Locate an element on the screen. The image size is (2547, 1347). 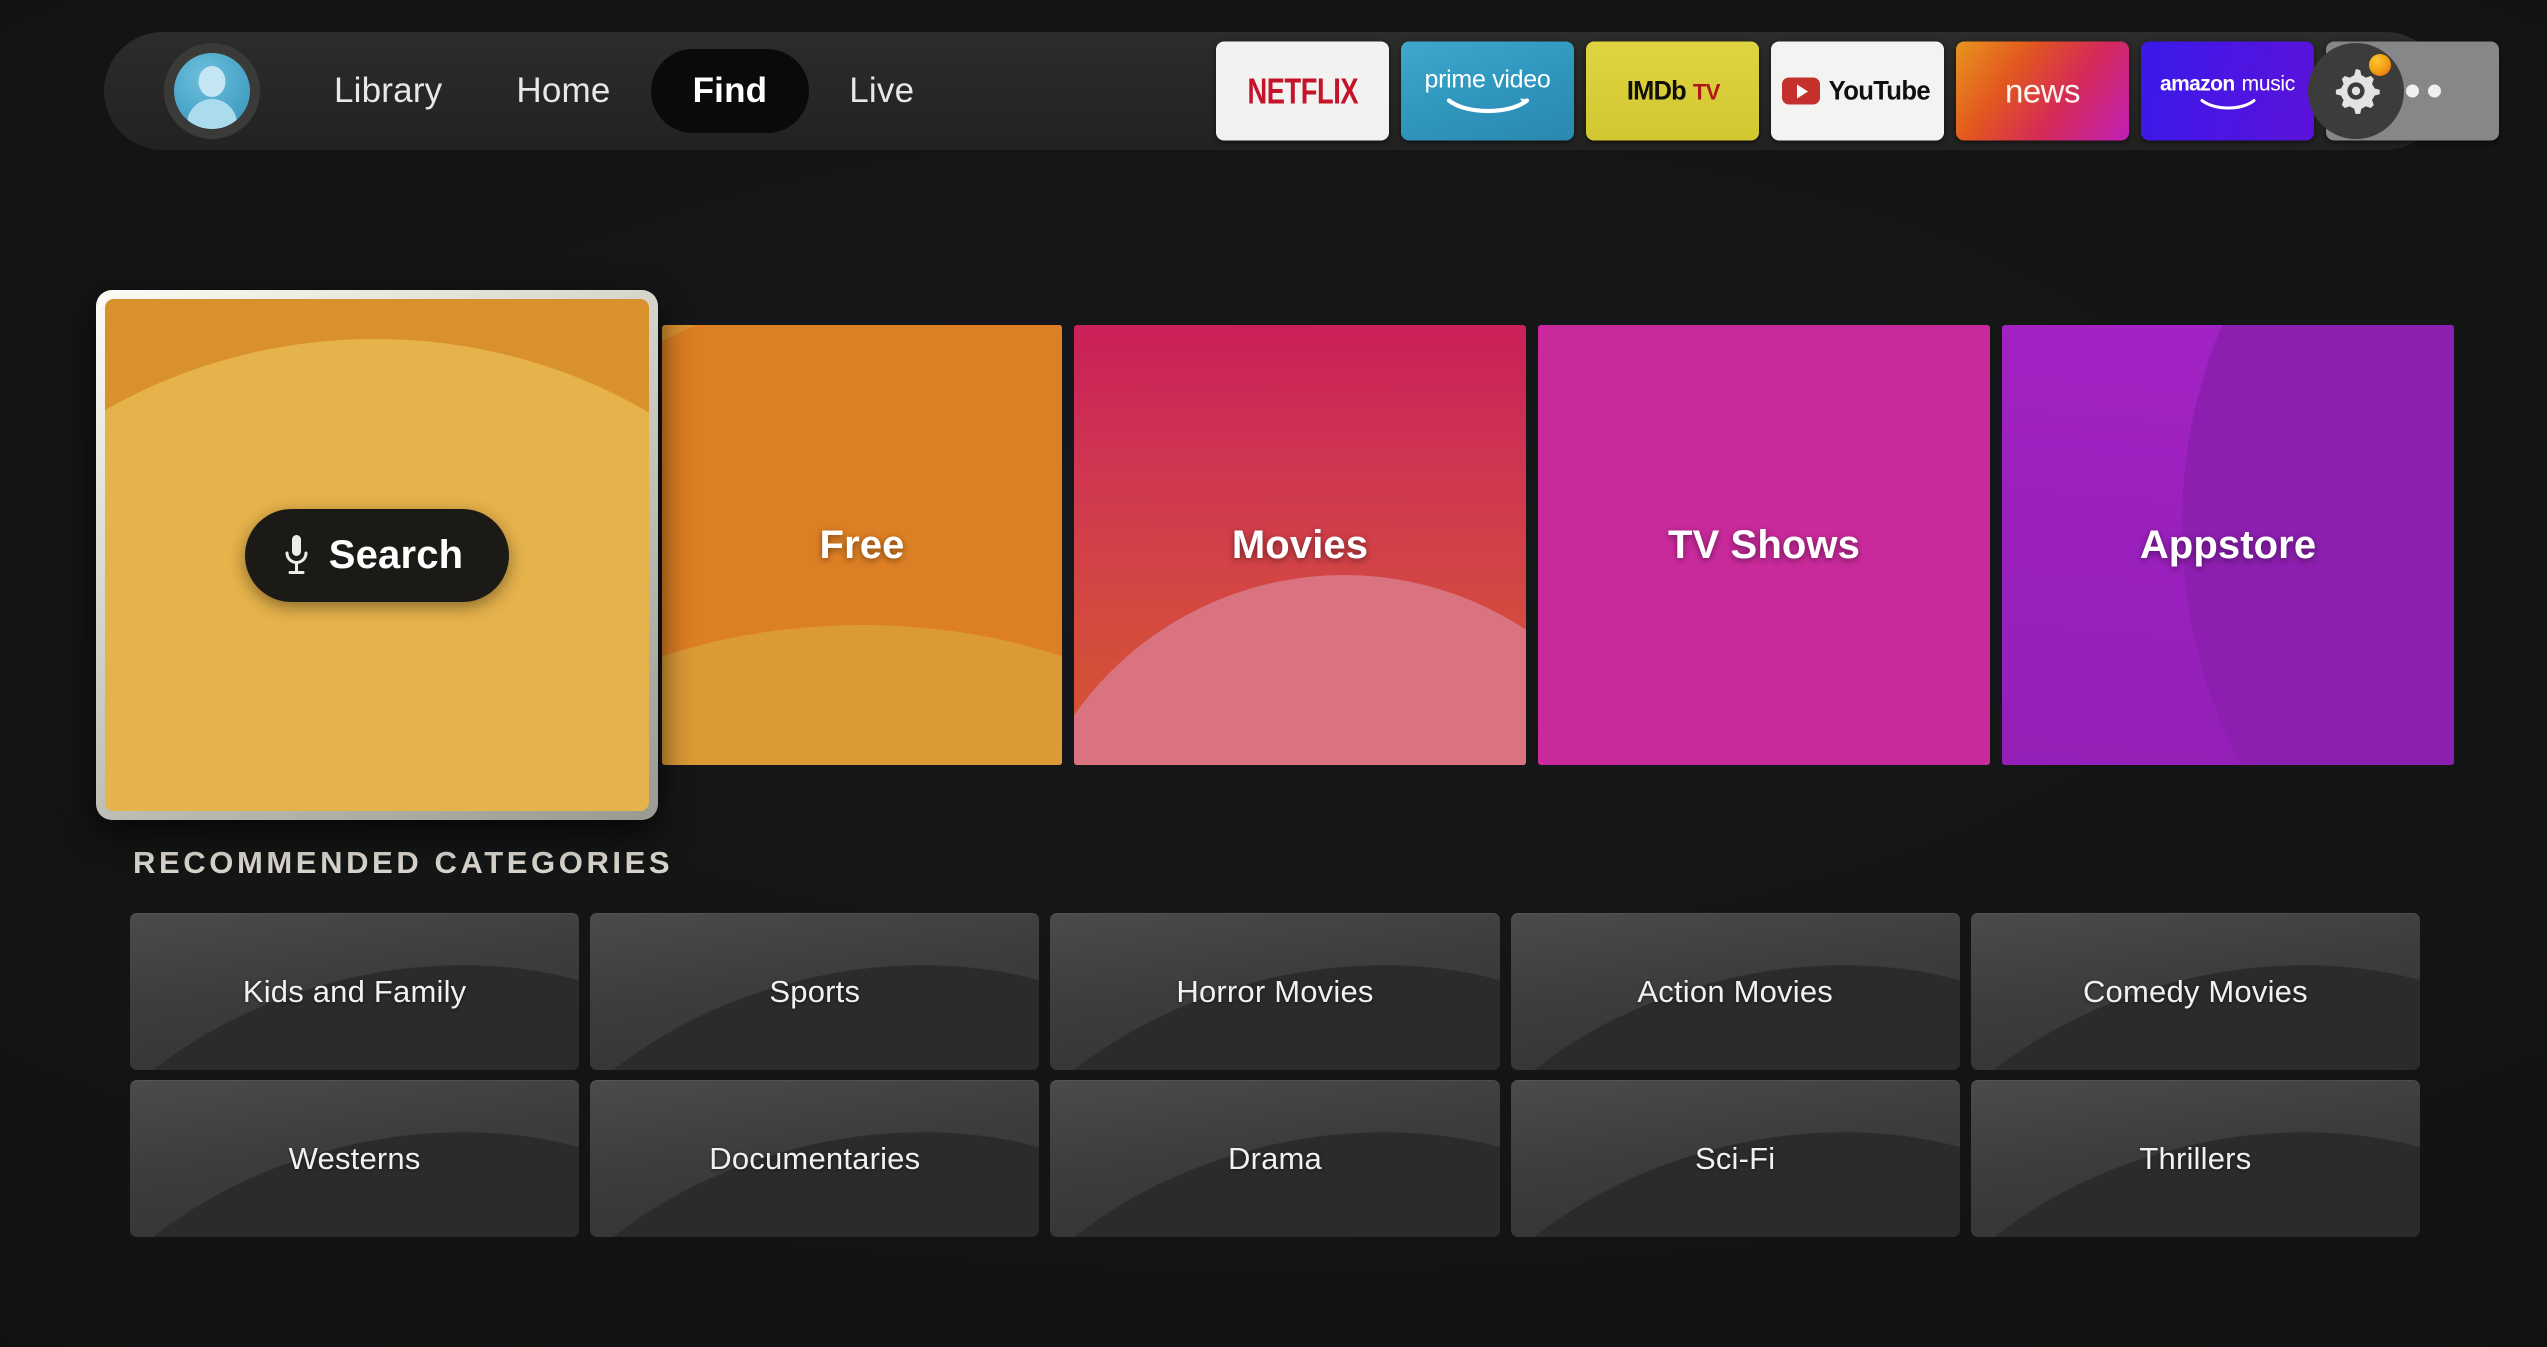
recommended-categories-header: RECOMMENDED CATEGORIES is located at coordinates (403, 862).